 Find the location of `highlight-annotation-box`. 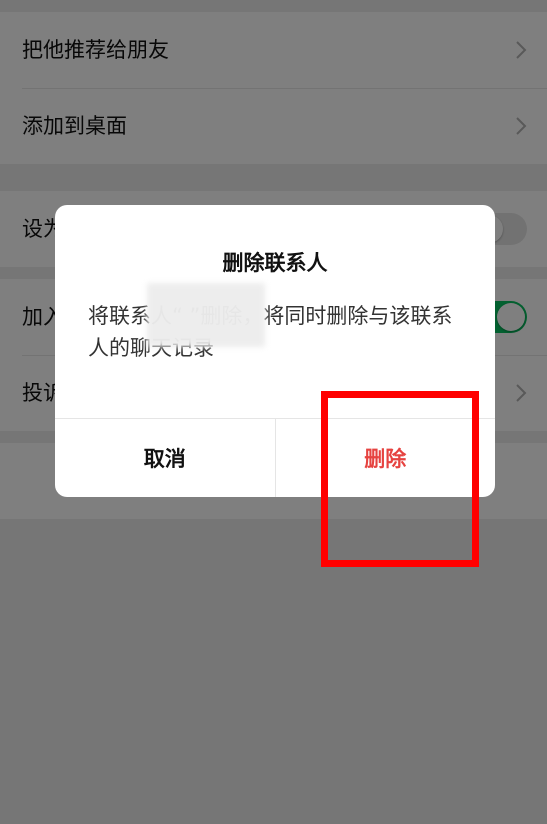

highlight-annotation-box is located at coordinates (400, 479).